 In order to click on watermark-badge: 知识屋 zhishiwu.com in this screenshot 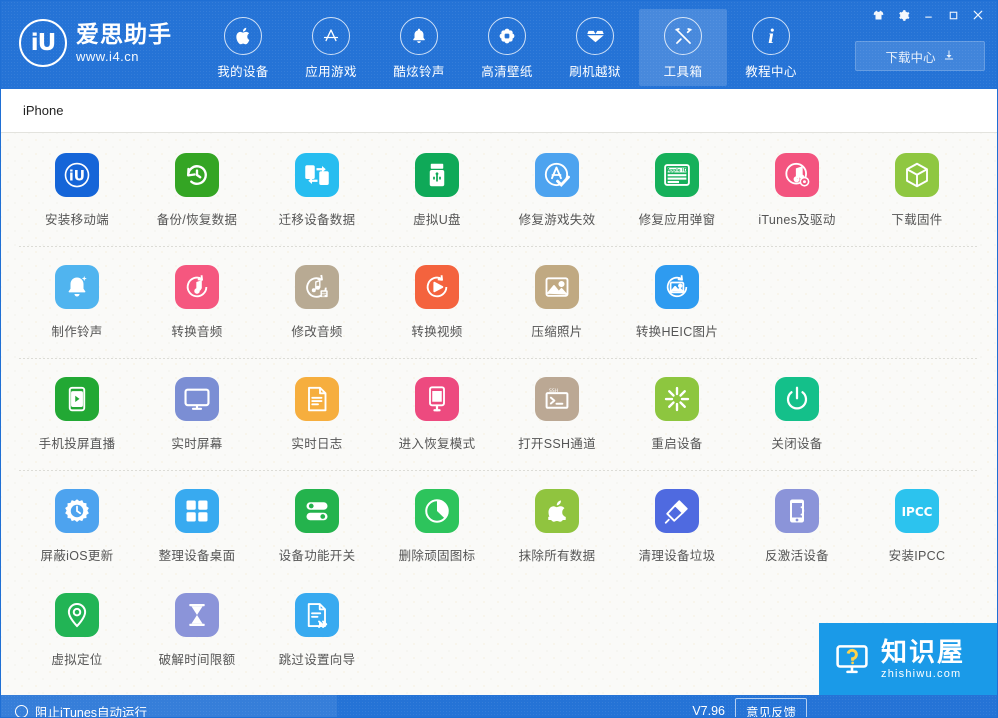, I will do `click(908, 659)`.